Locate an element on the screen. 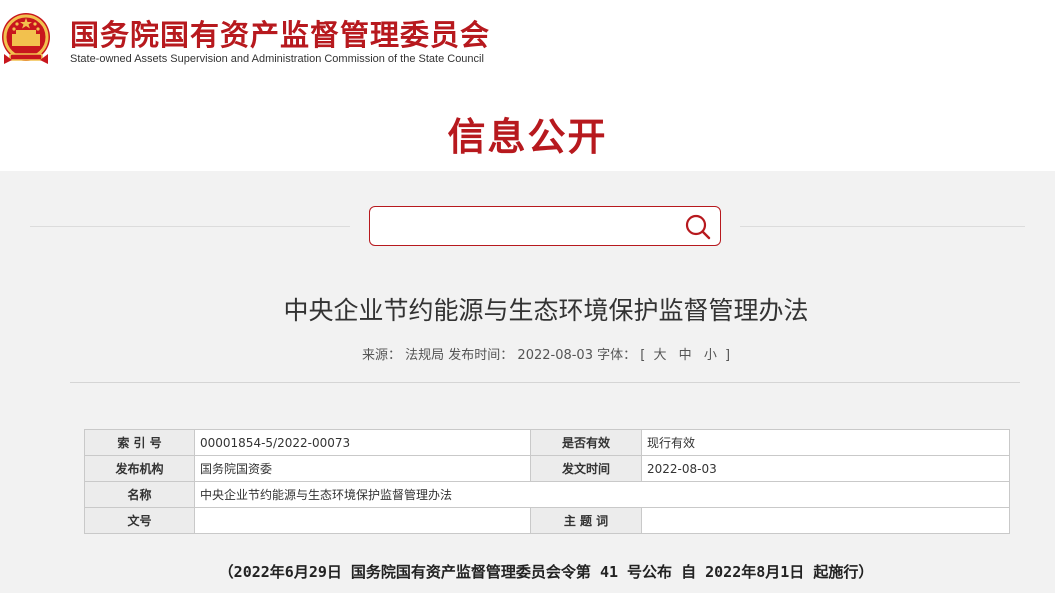  document-number-value is located at coordinates (362, 520).